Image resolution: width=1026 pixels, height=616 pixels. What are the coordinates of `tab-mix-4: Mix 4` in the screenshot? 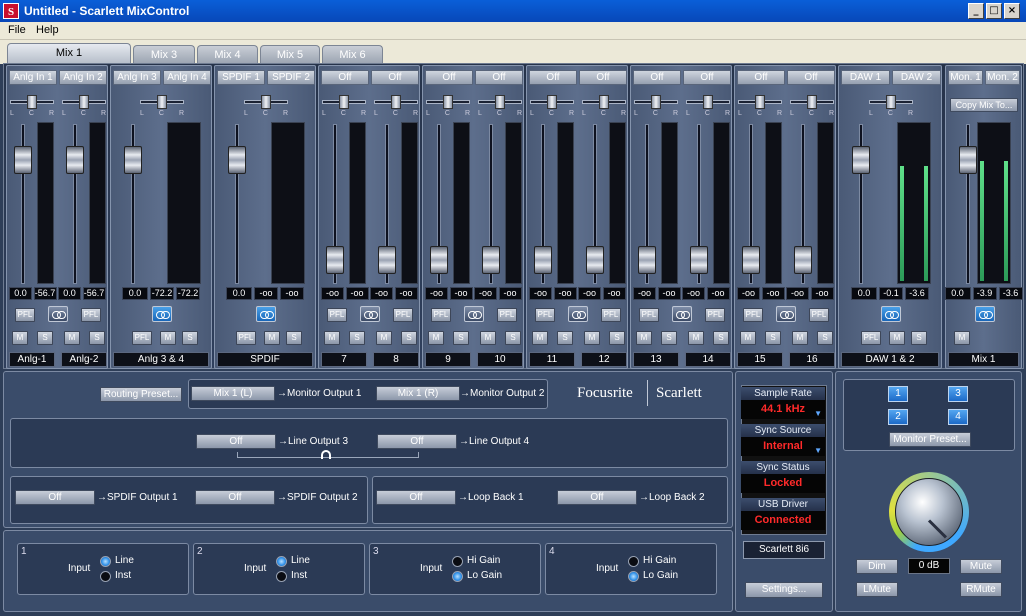 It's located at (227, 54).